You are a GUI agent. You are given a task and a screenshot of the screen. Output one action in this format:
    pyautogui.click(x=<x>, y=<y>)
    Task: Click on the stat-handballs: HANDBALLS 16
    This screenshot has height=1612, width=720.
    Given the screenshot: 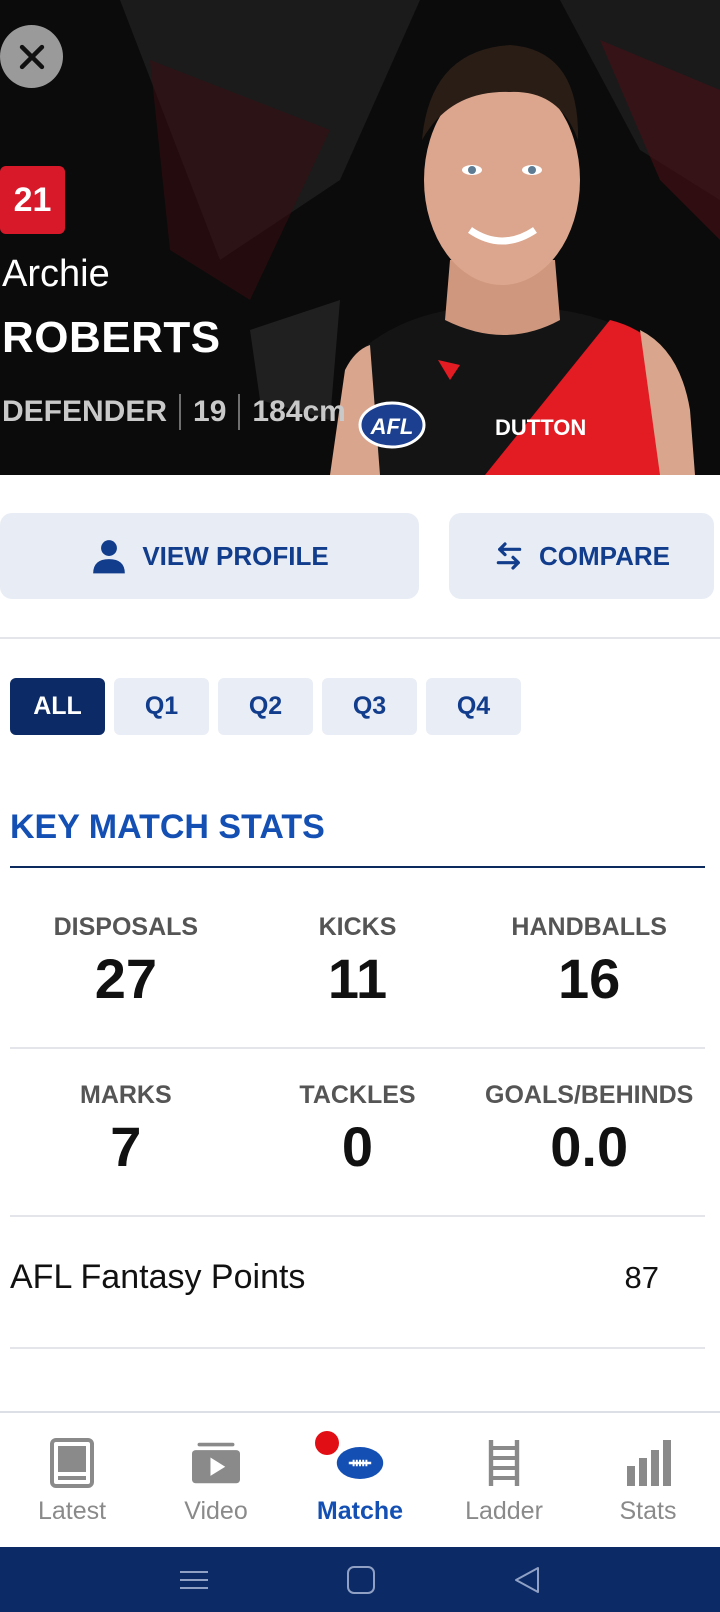 What is the action you would take?
    pyautogui.click(x=589, y=962)
    